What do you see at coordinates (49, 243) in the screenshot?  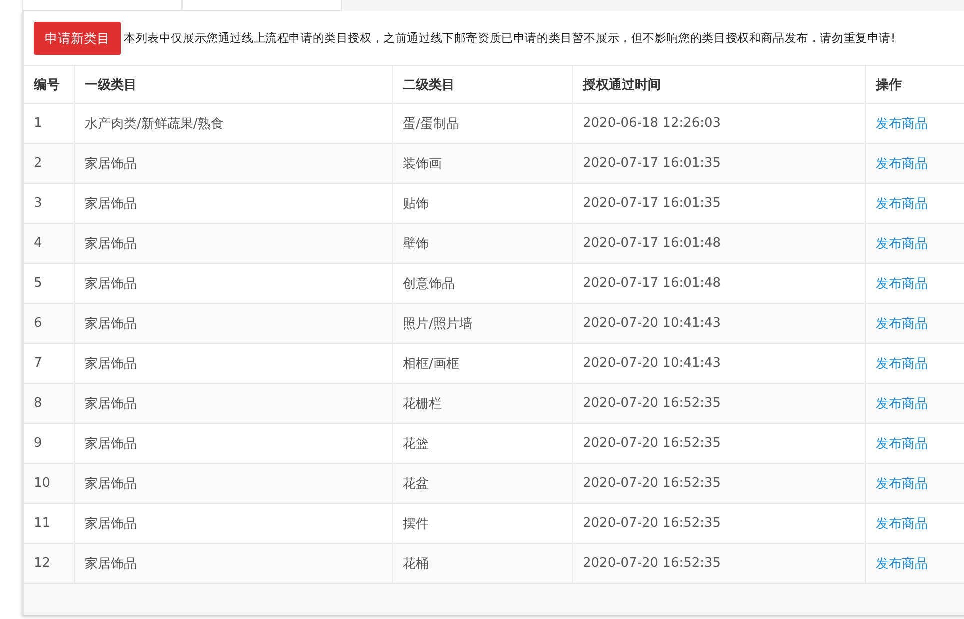 I see `table-cell: 4` at bounding box center [49, 243].